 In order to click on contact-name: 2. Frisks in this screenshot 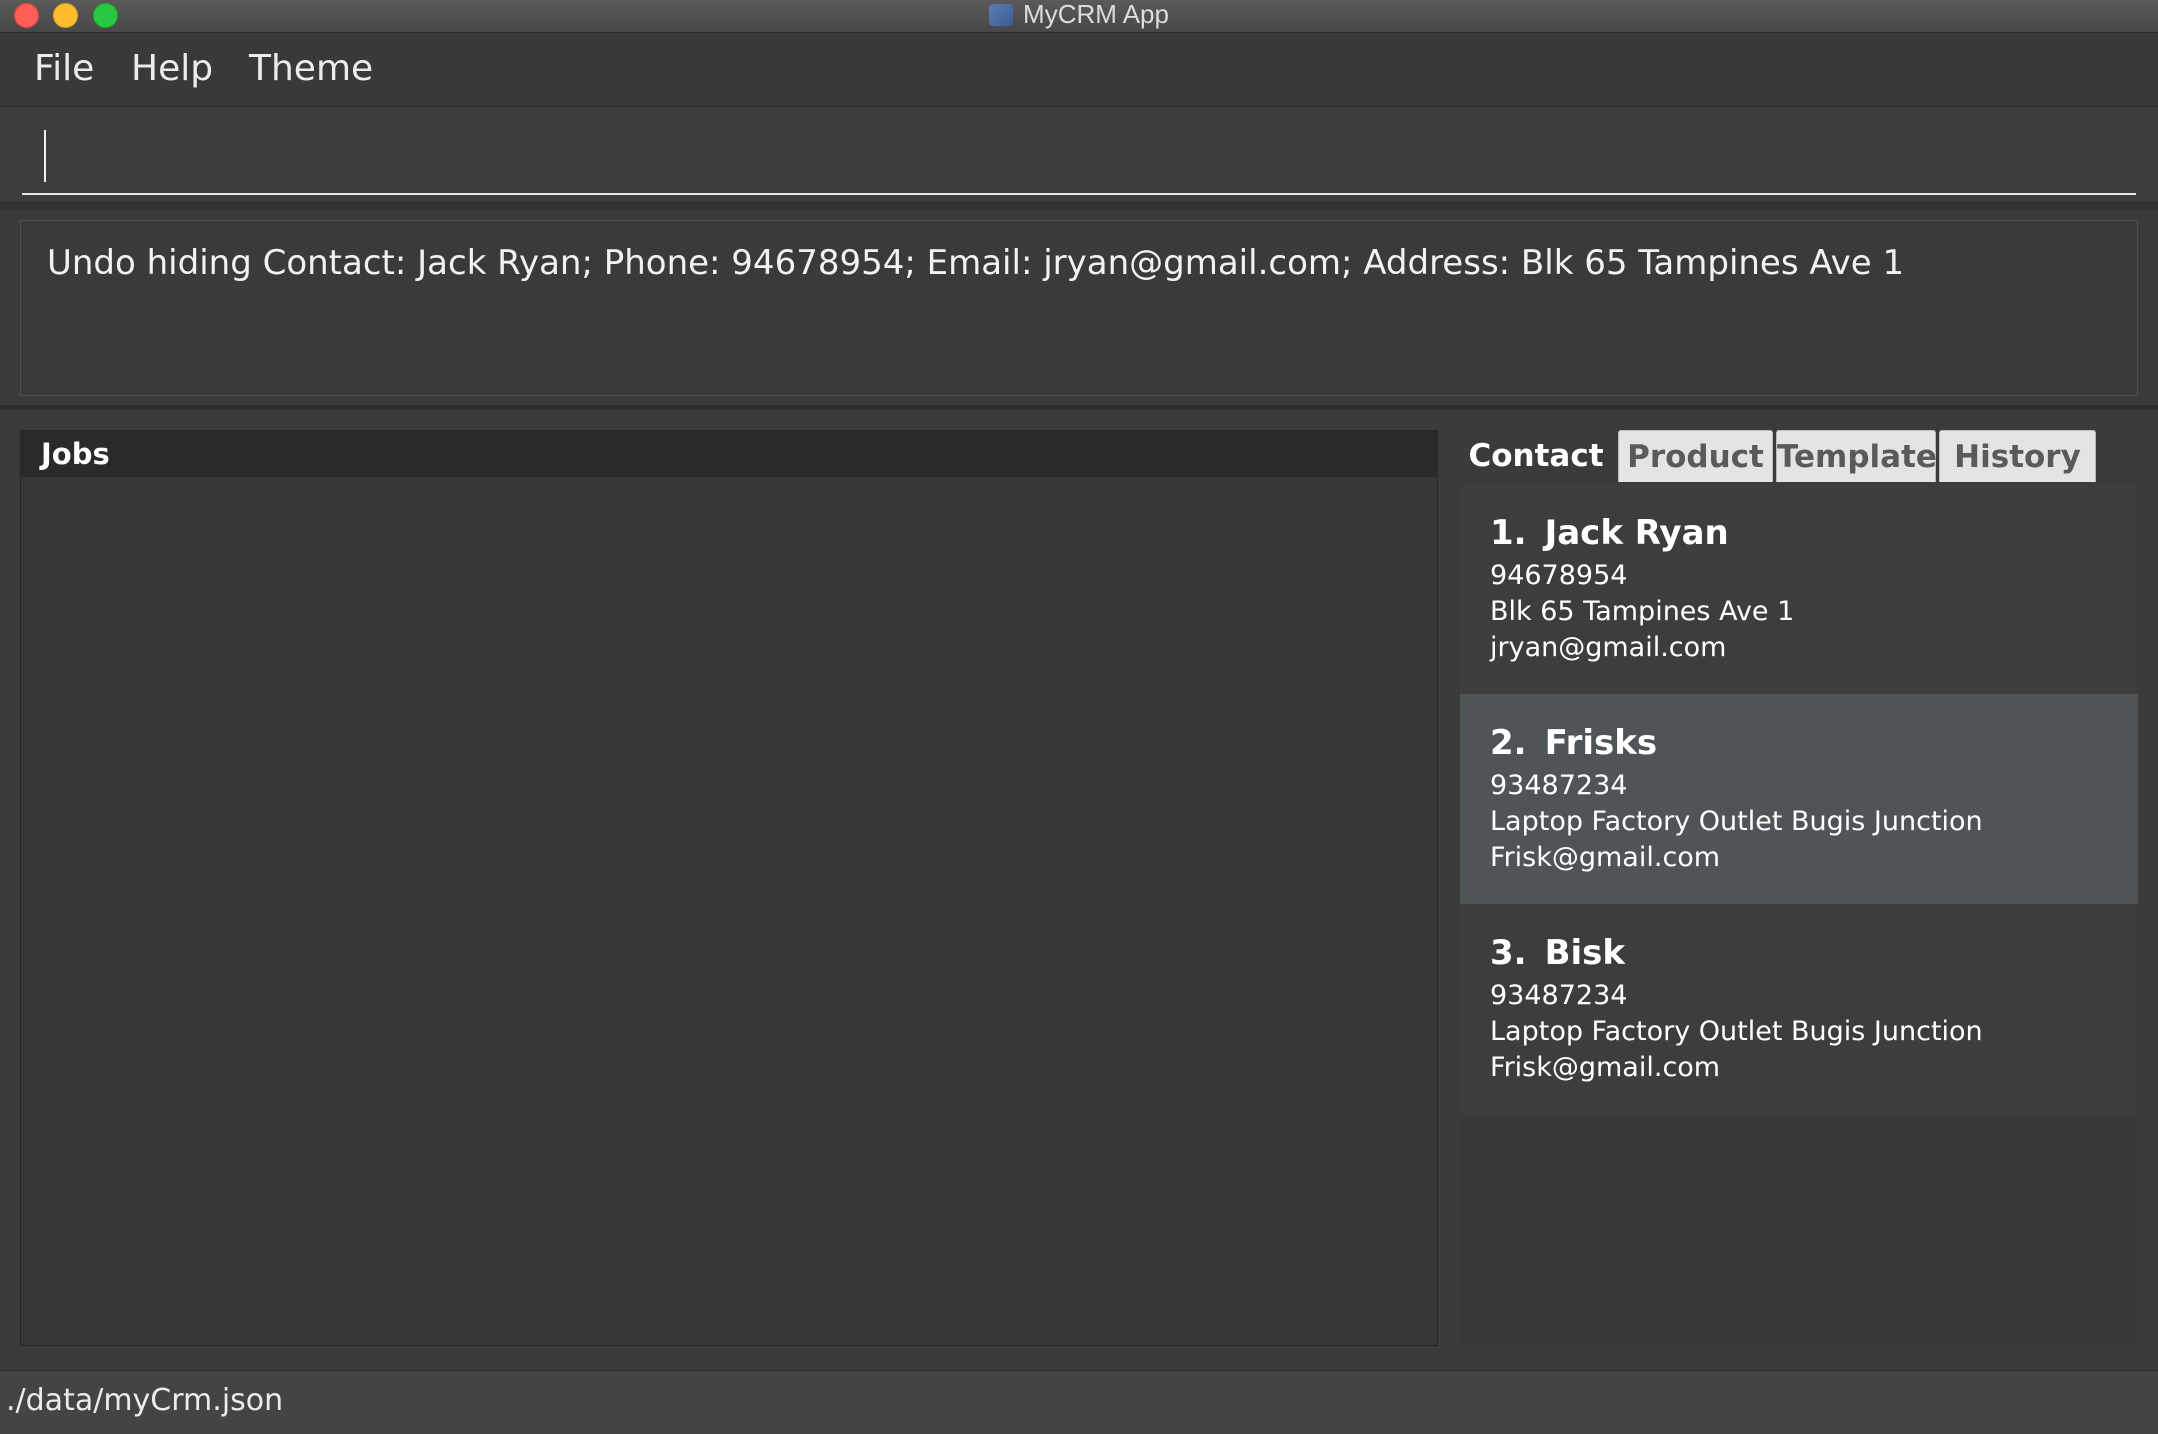, I will do `click(1573, 743)`.